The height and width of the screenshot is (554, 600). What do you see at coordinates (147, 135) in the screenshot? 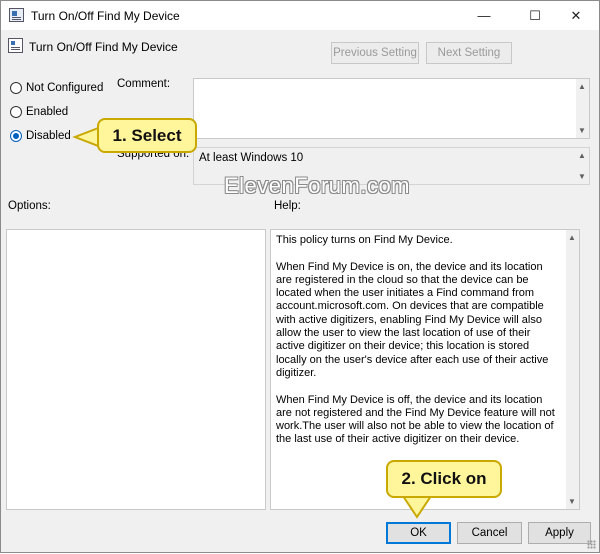
I see `callout-select: 1. Select` at bounding box center [147, 135].